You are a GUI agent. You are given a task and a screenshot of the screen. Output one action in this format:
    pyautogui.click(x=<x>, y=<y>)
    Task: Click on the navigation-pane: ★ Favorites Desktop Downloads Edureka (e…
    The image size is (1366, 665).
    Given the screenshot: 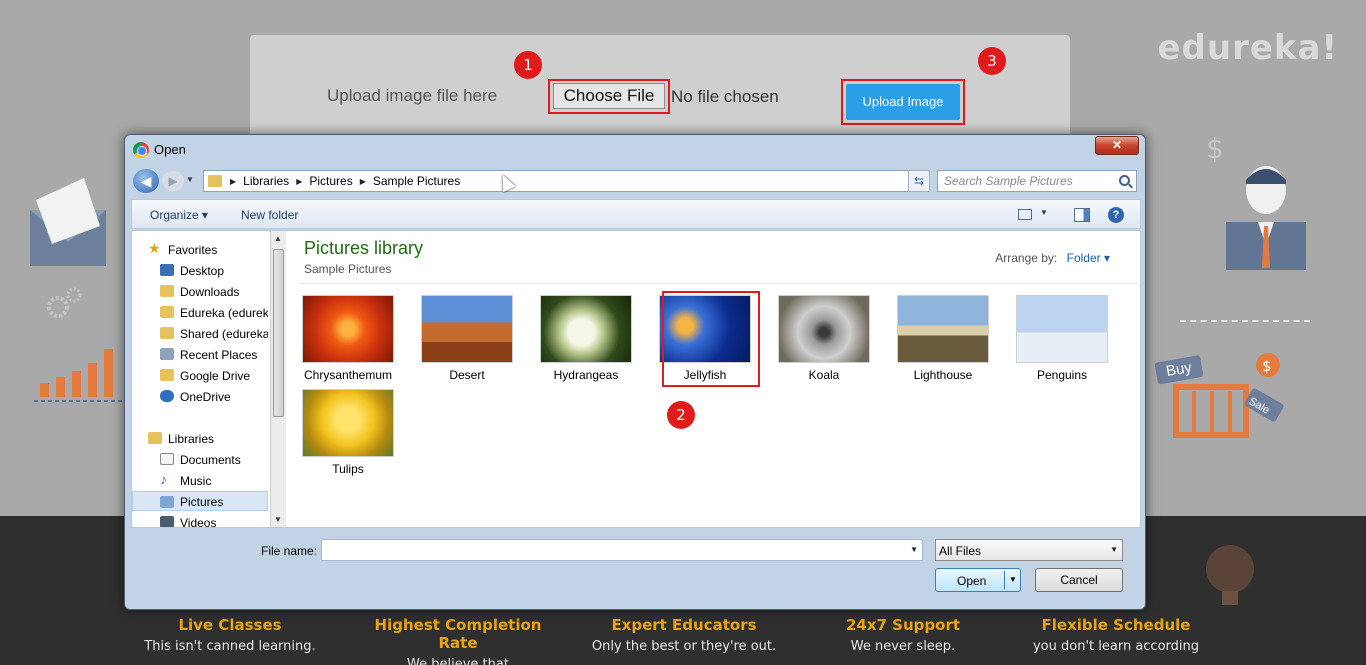 What is the action you would take?
    pyautogui.click(x=202, y=379)
    